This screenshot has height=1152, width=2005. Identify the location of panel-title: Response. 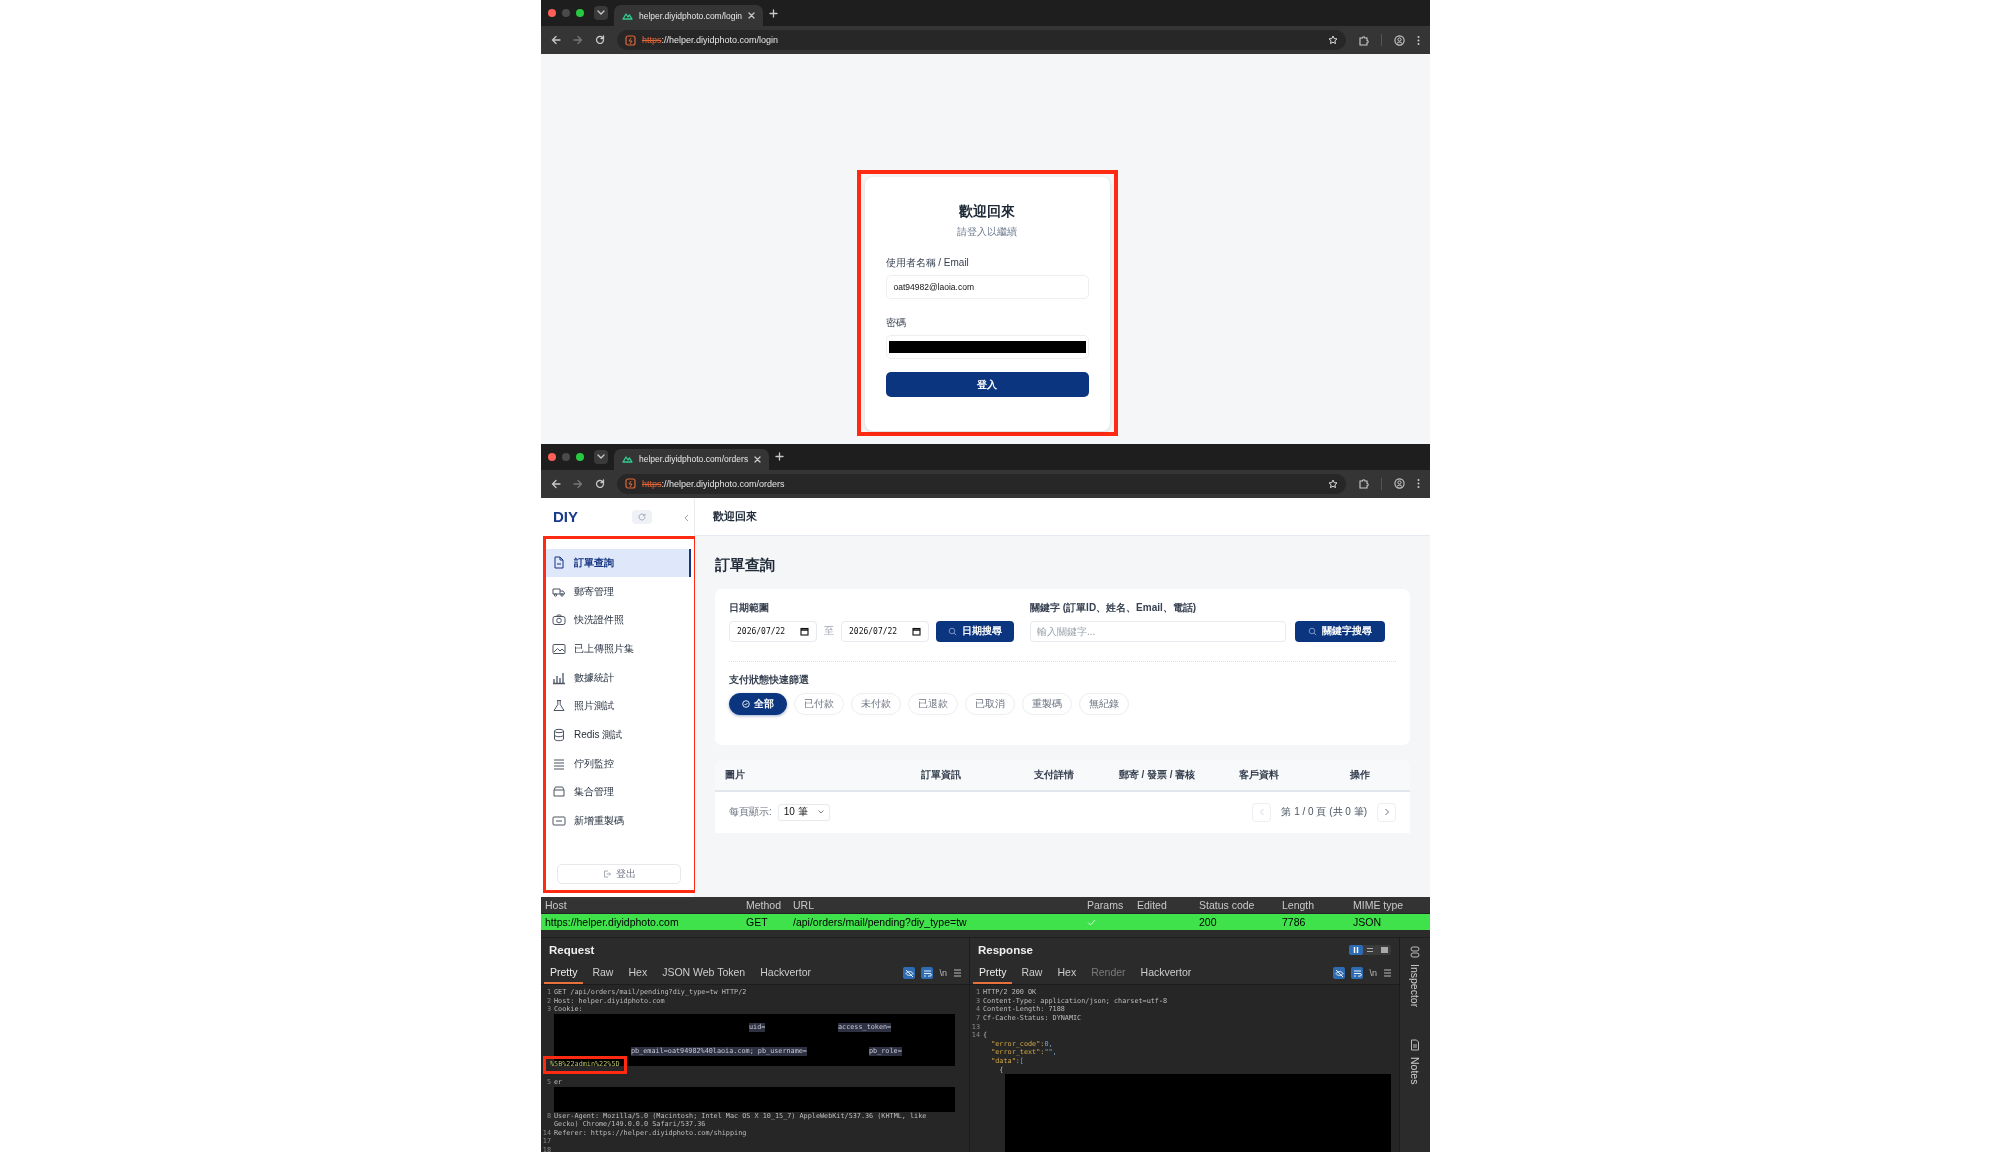
(1005, 950).